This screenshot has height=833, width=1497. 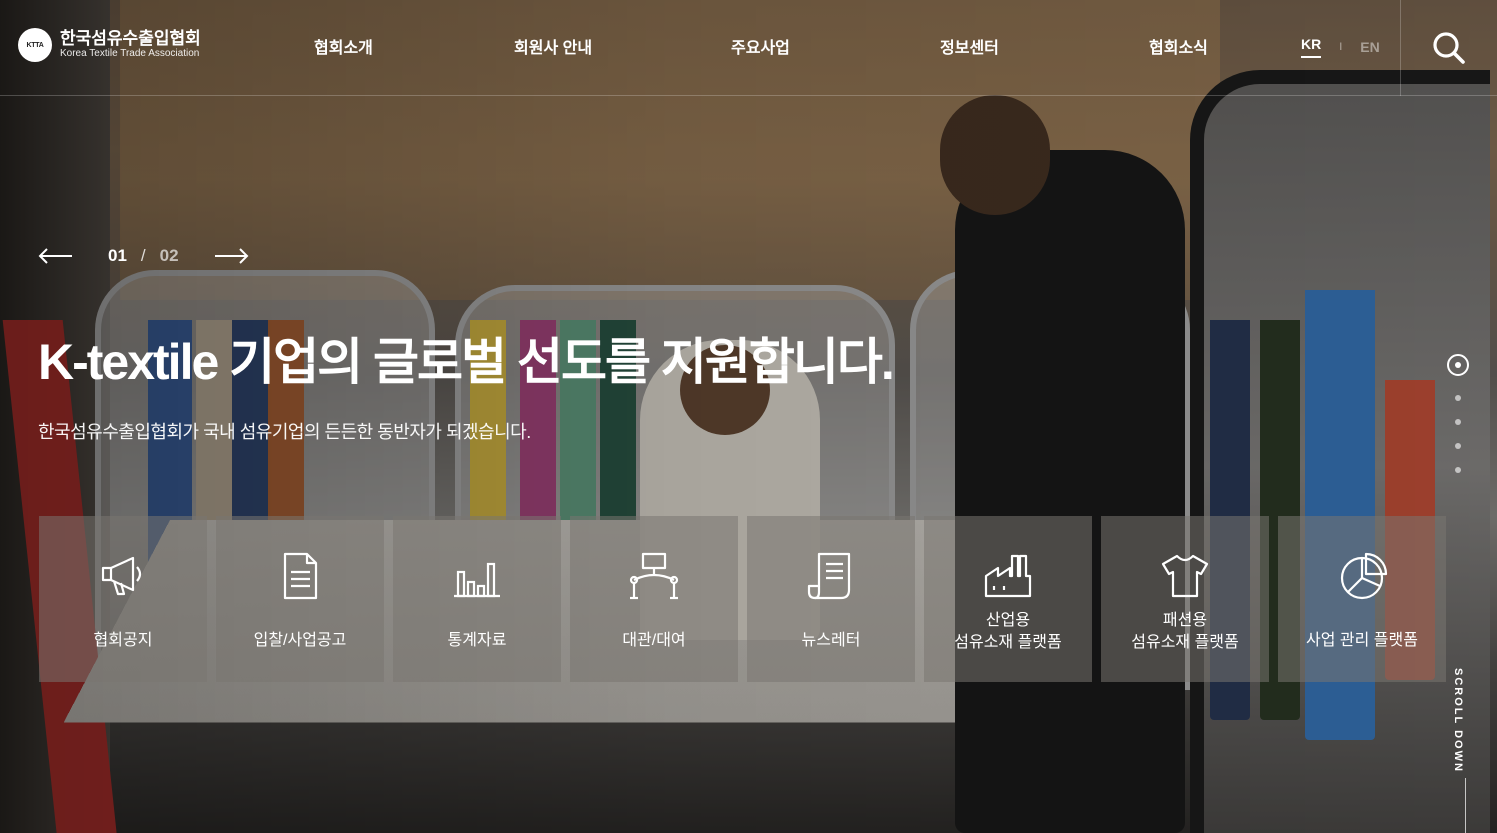 I want to click on slider-counter: 01 / 02, so click(x=143, y=256).